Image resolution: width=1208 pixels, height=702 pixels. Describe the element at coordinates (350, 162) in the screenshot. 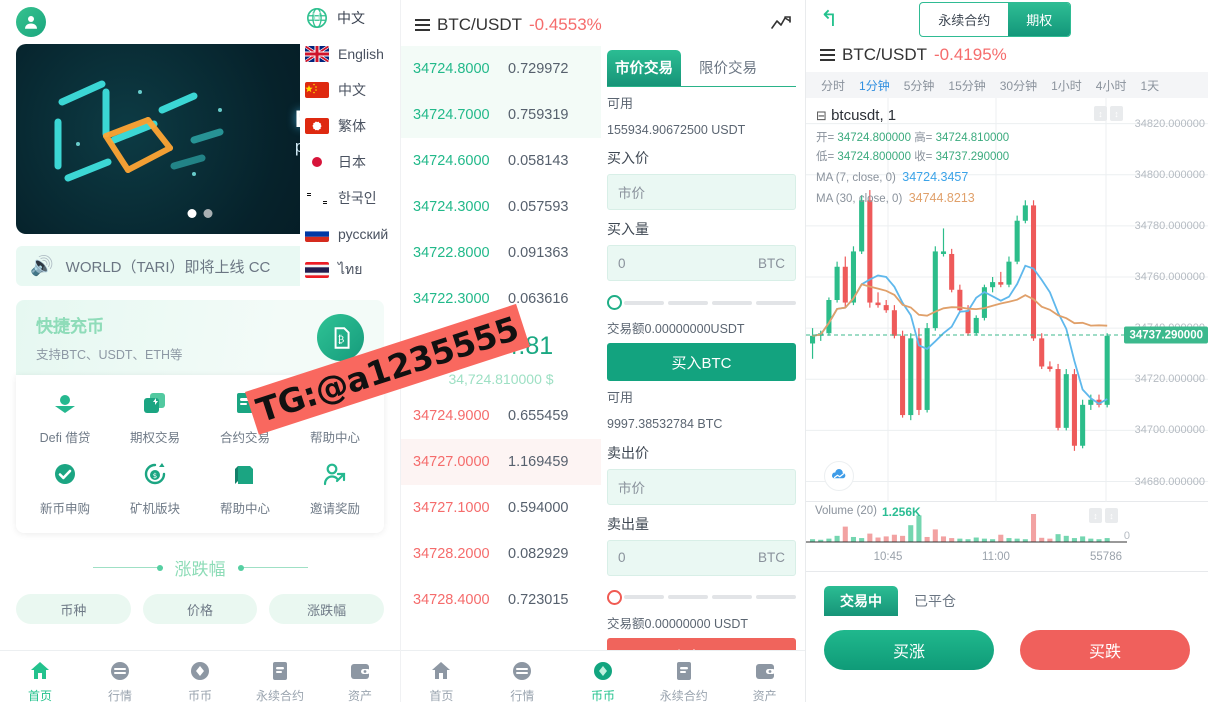

I see `language-item-japanese: 日本` at that location.